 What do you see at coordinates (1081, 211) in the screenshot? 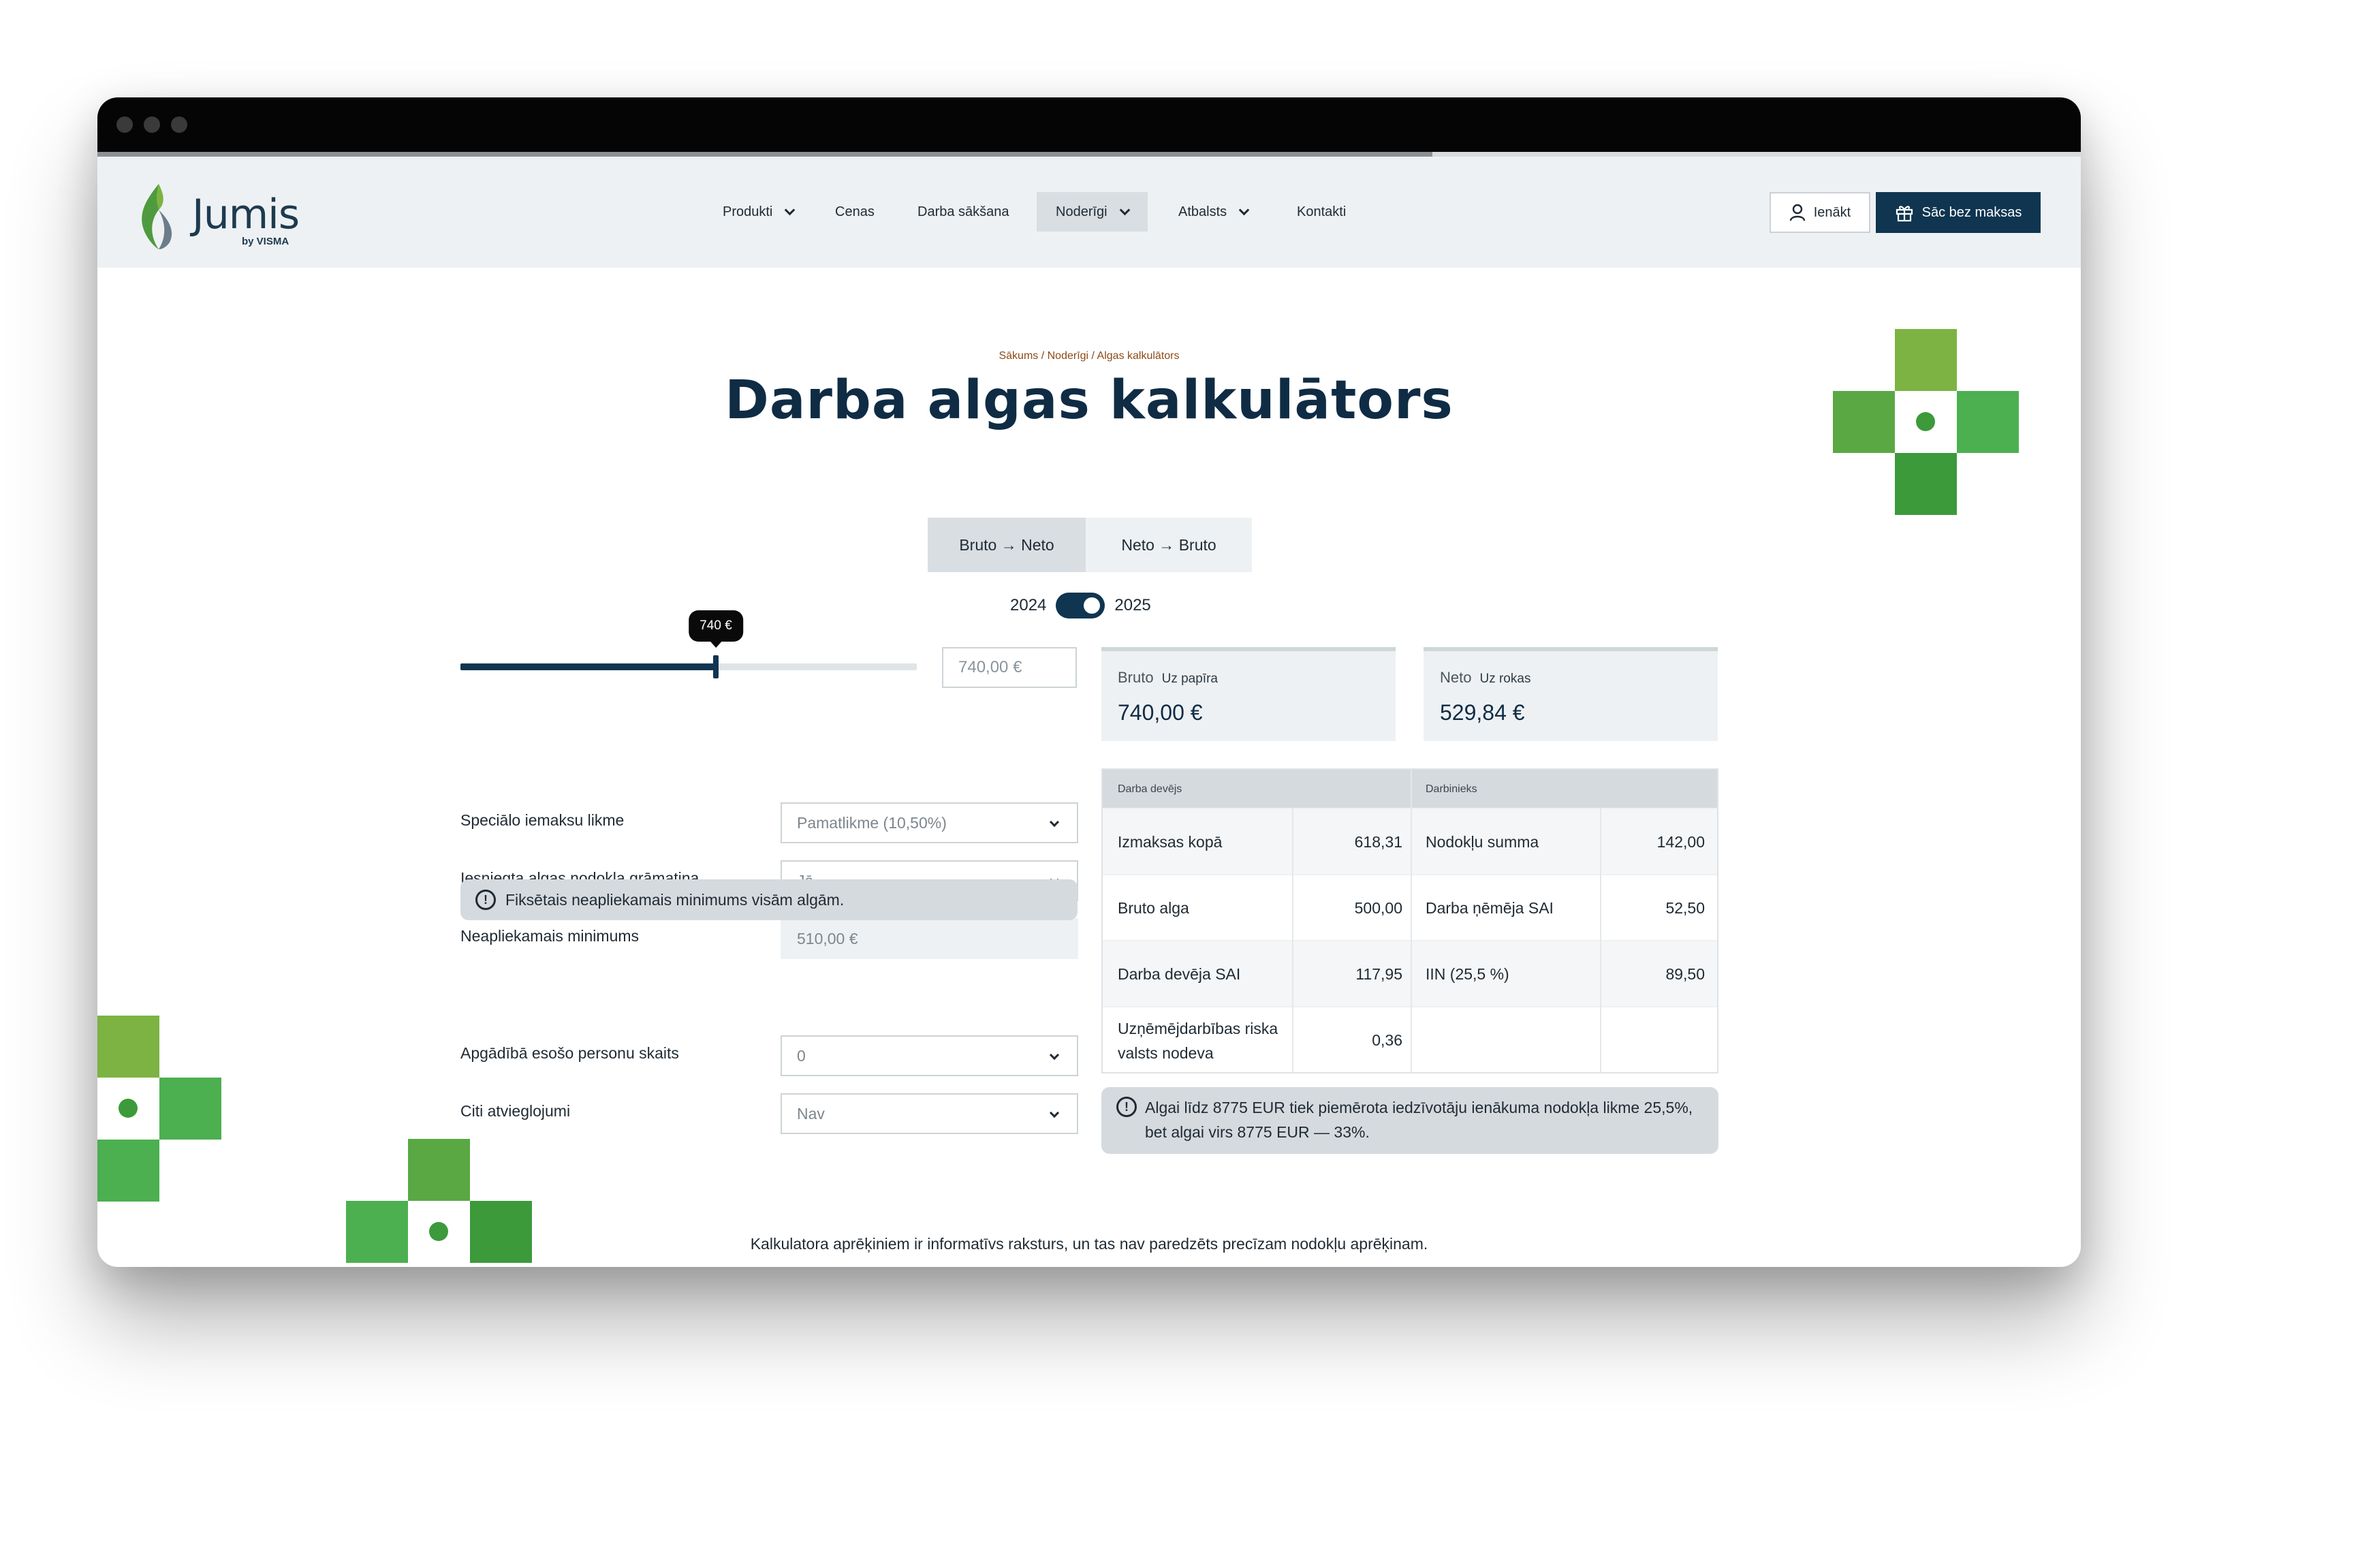
I see `nav-label: Noderīgi` at bounding box center [1081, 211].